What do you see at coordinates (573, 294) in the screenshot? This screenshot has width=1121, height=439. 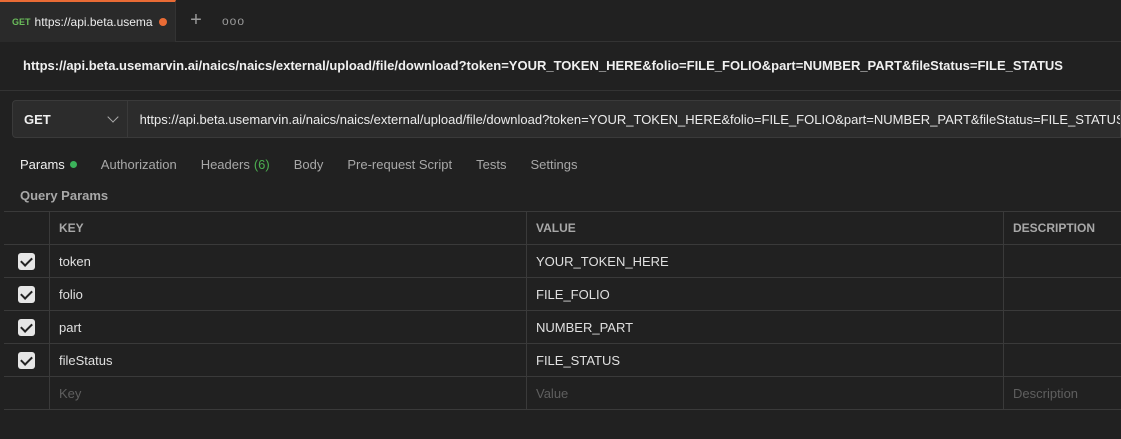 I see `param-value: FILE_FOLIO` at bounding box center [573, 294].